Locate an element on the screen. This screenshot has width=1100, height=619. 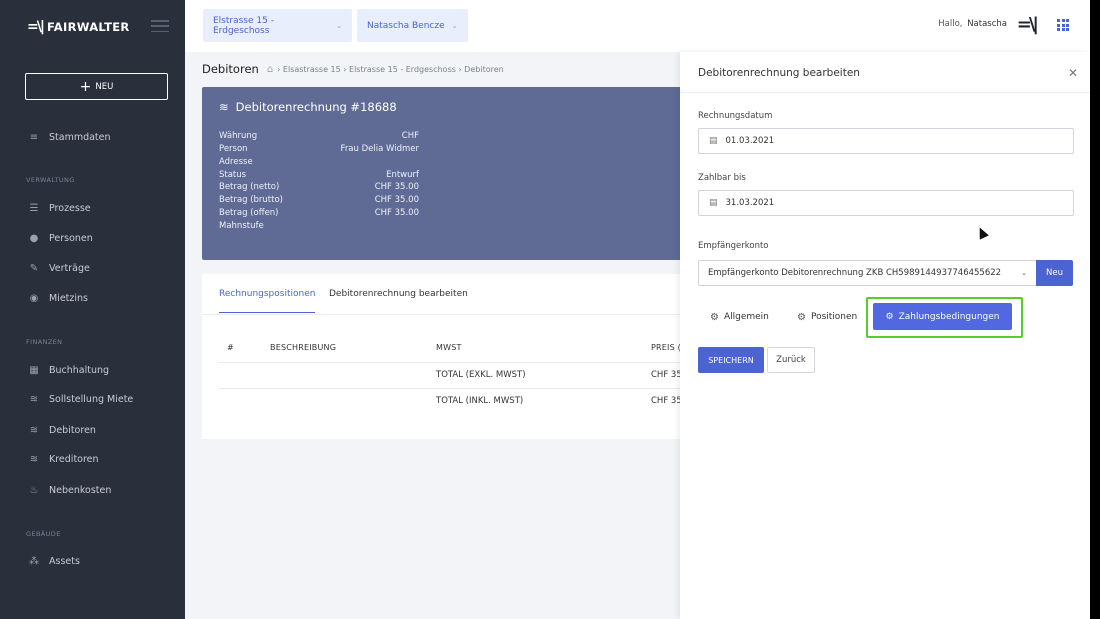
database-icon: ≡ is located at coordinates (34, 137).